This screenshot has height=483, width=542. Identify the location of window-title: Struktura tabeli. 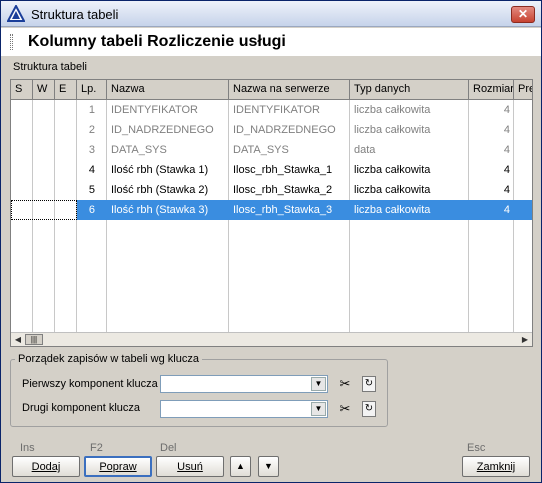
(75, 14).